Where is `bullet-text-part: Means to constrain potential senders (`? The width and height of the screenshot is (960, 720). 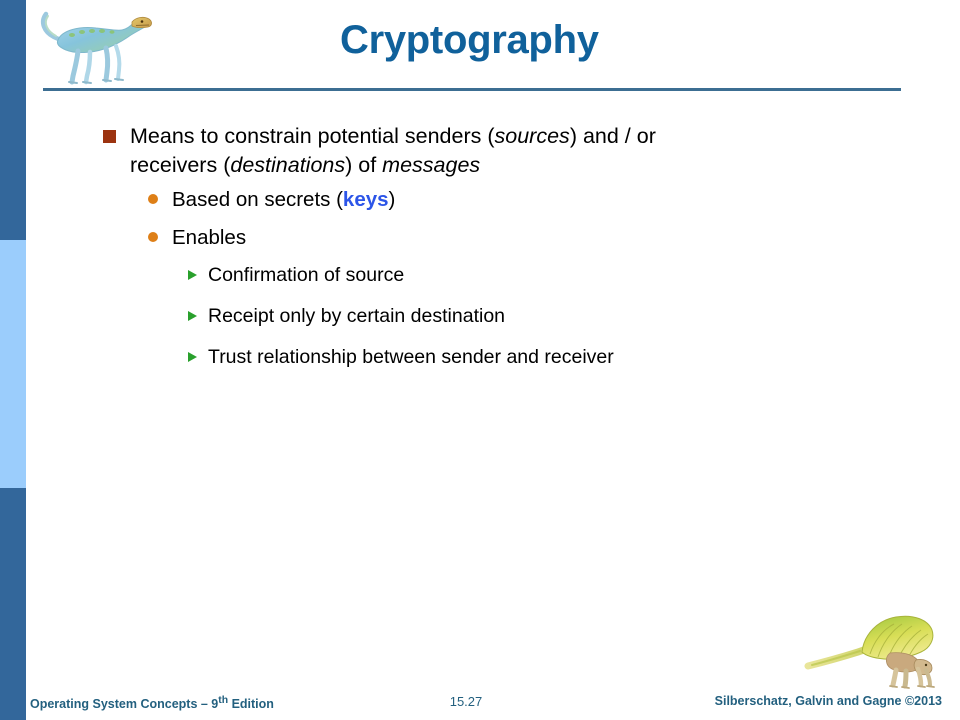
bullet-text-part: Means to constrain potential senders ( is located at coordinates (312, 136).